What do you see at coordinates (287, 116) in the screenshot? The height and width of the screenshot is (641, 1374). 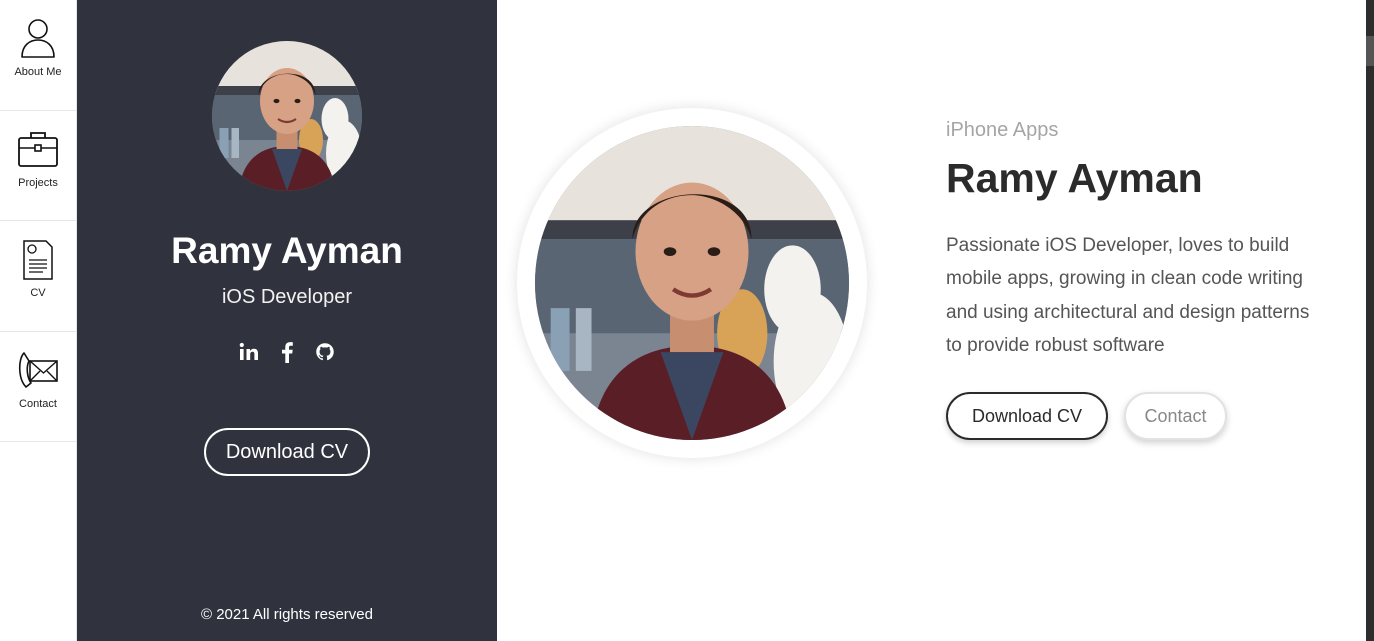 I see `avatar` at bounding box center [287, 116].